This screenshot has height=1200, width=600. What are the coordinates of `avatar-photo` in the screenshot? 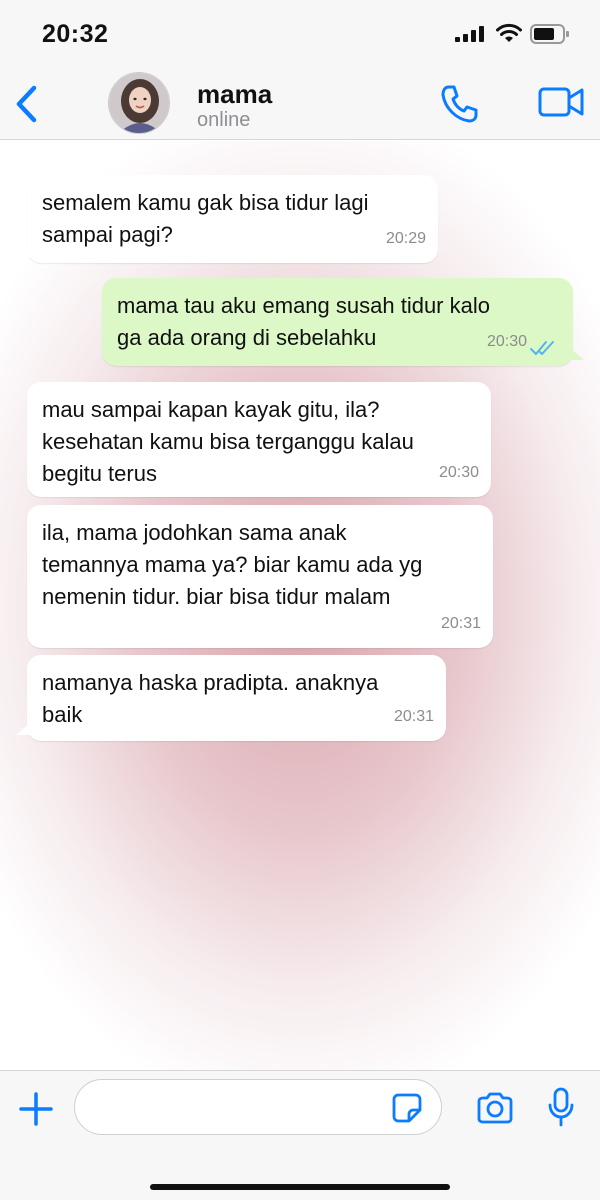 It's located at (139, 103).